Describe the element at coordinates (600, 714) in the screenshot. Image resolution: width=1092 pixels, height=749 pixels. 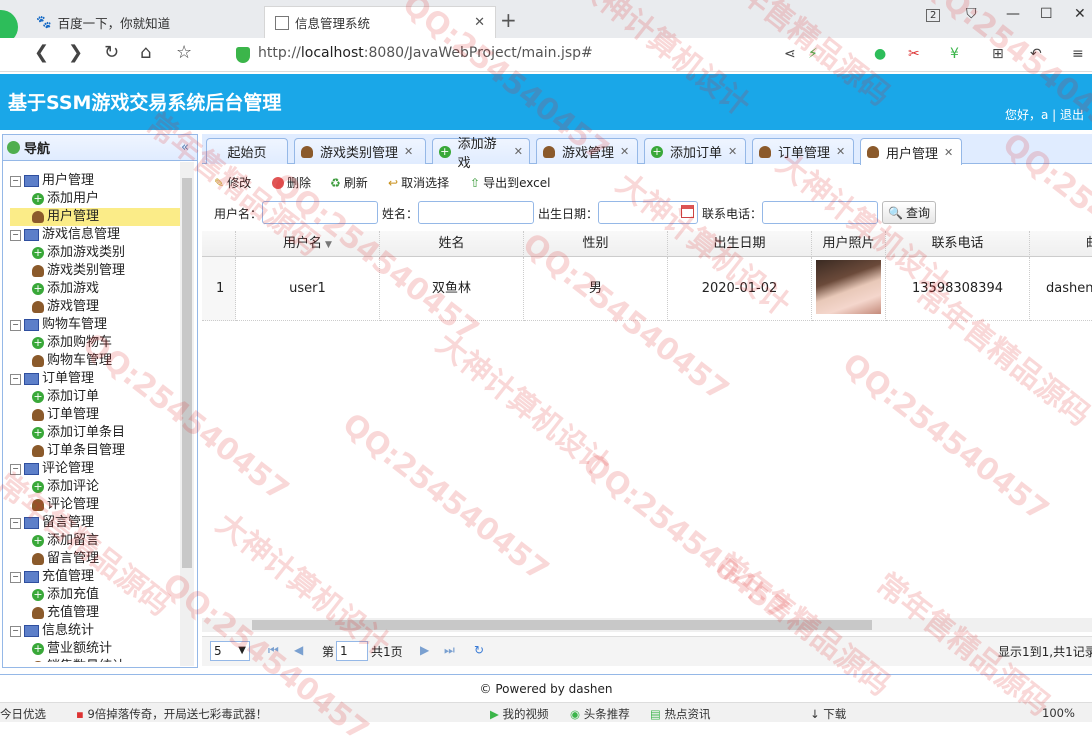
I see `statusbar-headlines: ◉ 头条推荐` at that location.